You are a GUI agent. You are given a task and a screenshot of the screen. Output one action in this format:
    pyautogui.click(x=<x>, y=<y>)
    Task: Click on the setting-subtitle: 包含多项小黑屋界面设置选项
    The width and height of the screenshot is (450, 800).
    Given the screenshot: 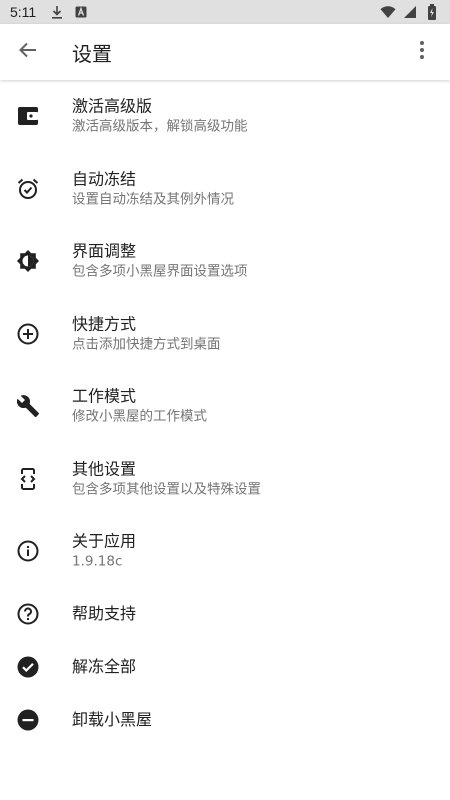 What is the action you would take?
    pyautogui.click(x=160, y=271)
    